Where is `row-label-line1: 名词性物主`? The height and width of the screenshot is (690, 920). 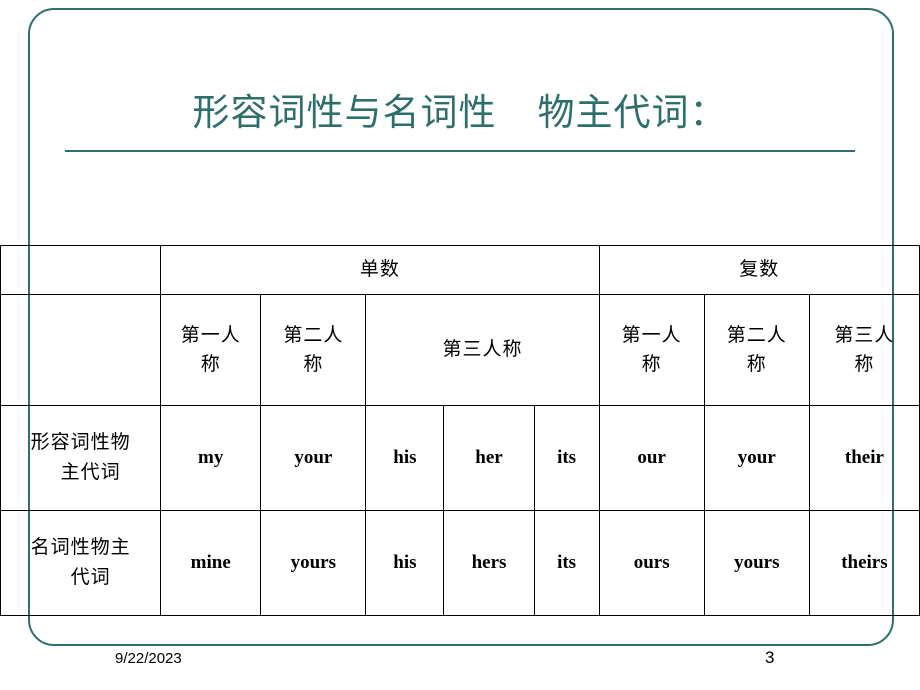
row-label-line1: 名词性物主 is located at coordinates (80, 547).